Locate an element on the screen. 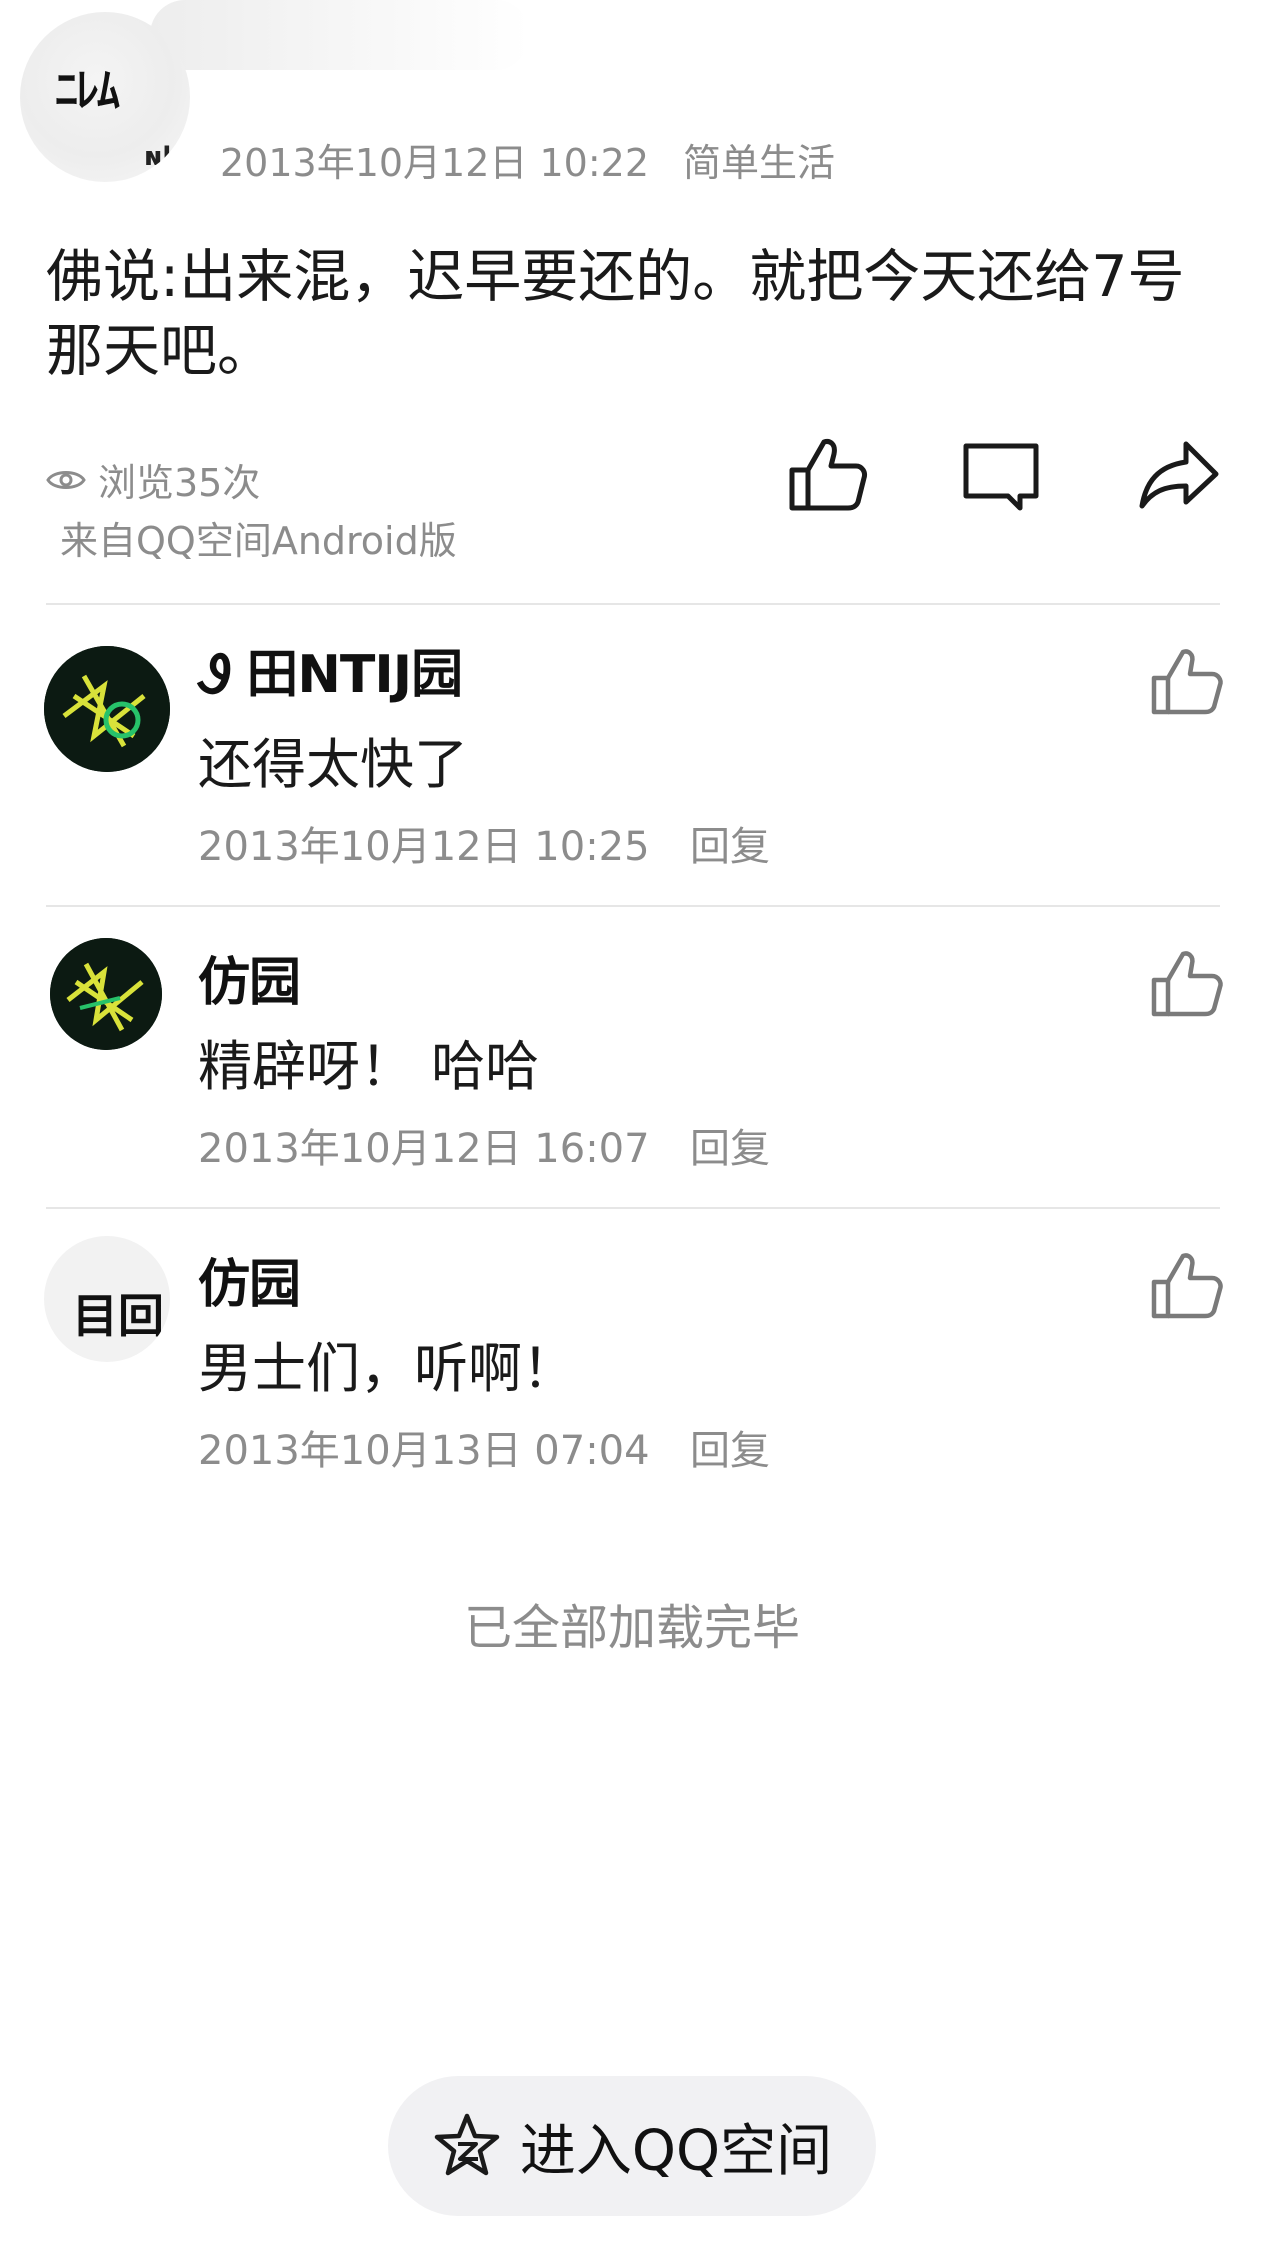  enter-qzone-button: 进入QQ空间 is located at coordinates (632, 2146).